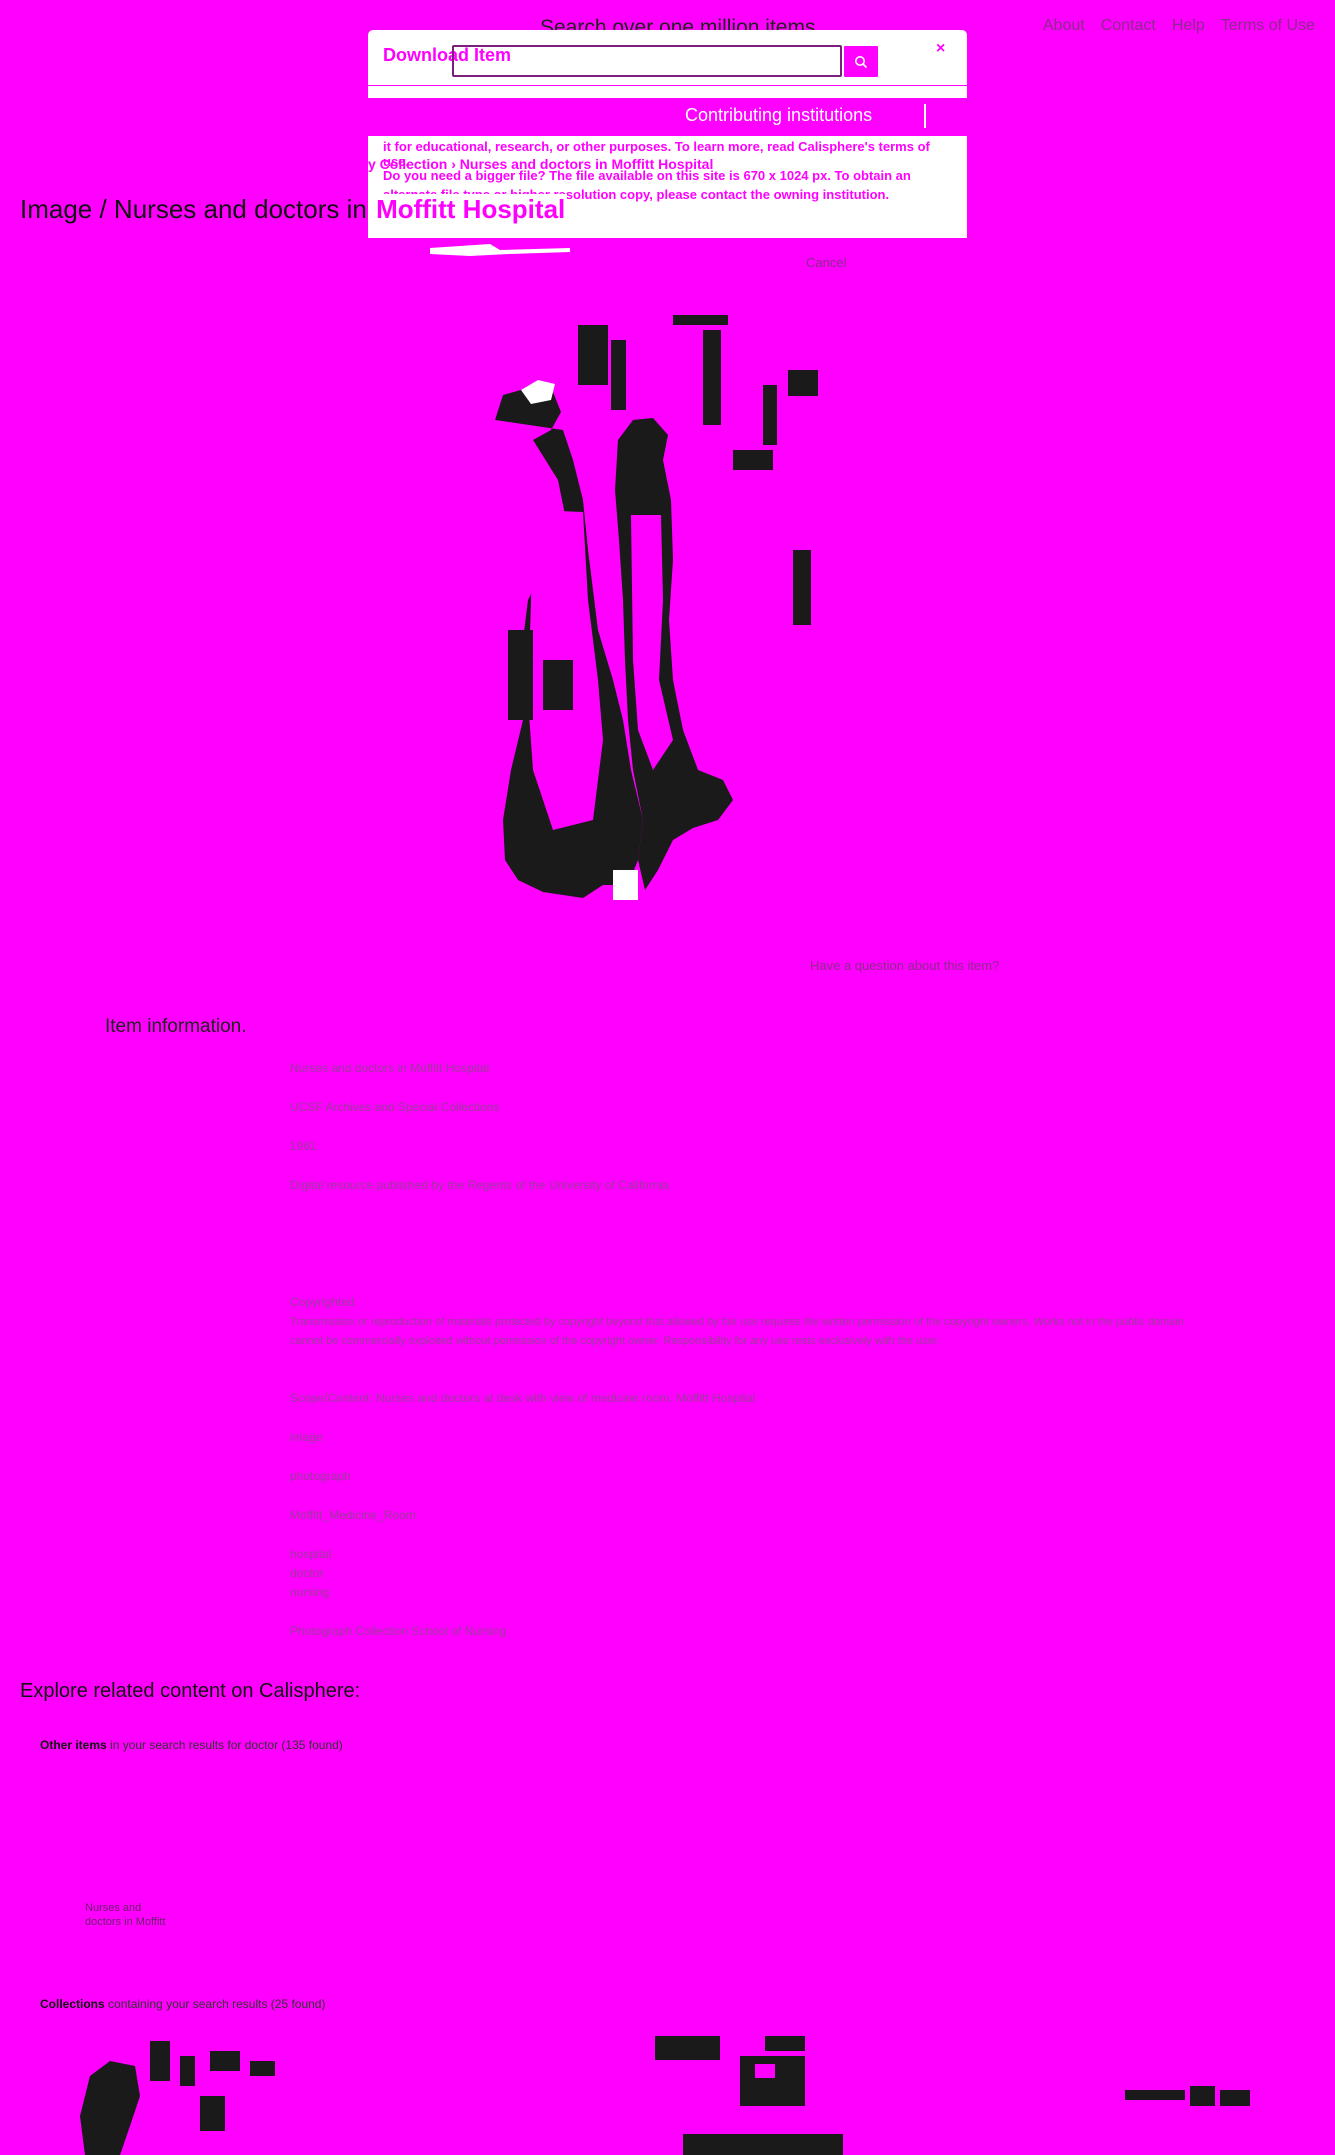 The width and height of the screenshot is (1335, 2155). What do you see at coordinates (500, 250) in the screenshot?
I see `modal-smudge` at bounding box center [500, 250].